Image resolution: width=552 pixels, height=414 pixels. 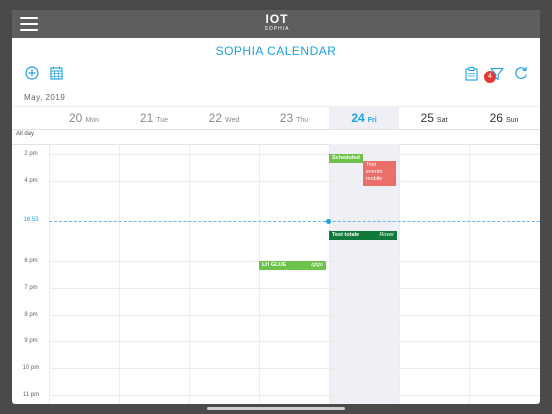 What do you see at coordinates (31, 368) in the screenshot?
I see `hour-label: 10 pm` at bounding box center [31, 368].